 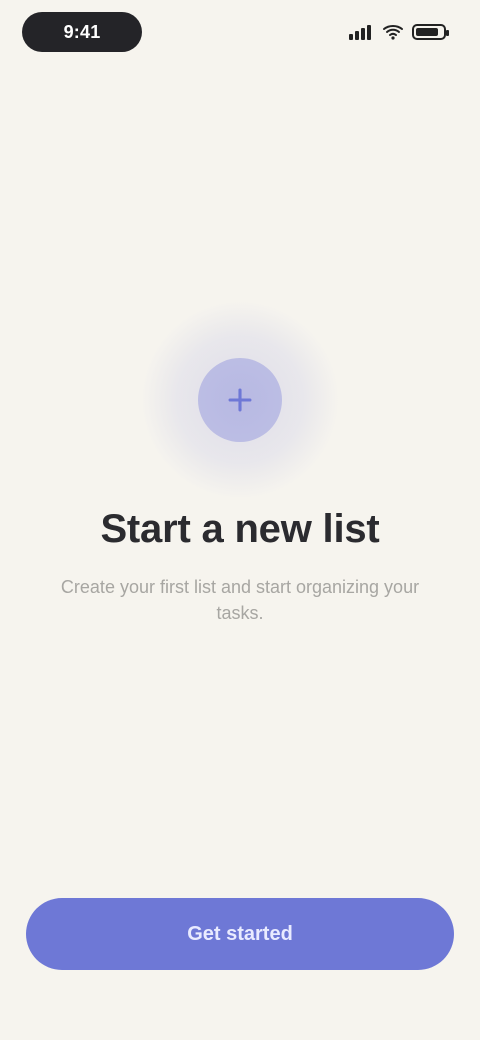 I want to click on battery-fill, so click(x=427, y=32).